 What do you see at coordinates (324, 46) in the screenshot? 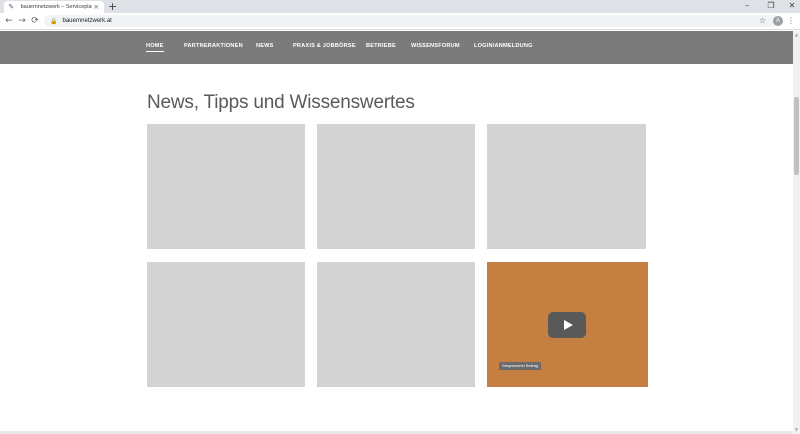
I see `nav-item-praxis-jobboerse: PRAXIS & JOBBÖRSE` at bounding box center [324, 46].